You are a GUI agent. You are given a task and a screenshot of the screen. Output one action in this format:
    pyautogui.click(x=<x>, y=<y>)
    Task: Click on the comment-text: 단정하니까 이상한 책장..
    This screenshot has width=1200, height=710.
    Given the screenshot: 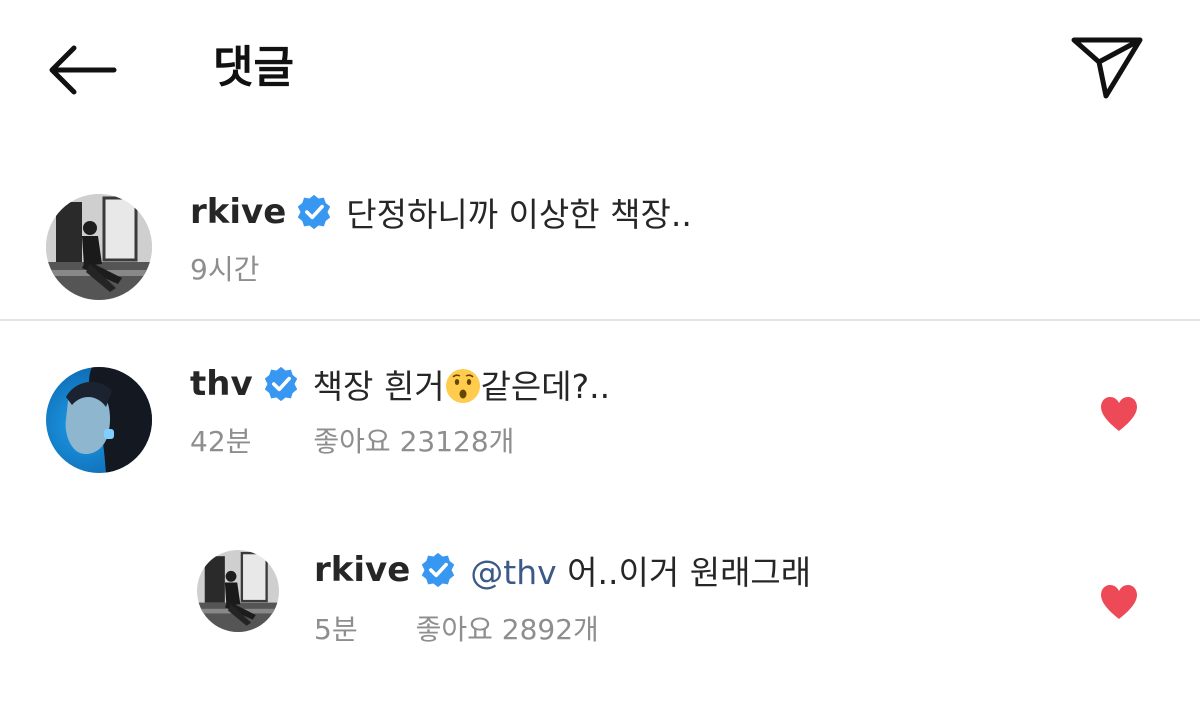 What is the action you would take?
    pyautogui.click(x=519, y=214)
    